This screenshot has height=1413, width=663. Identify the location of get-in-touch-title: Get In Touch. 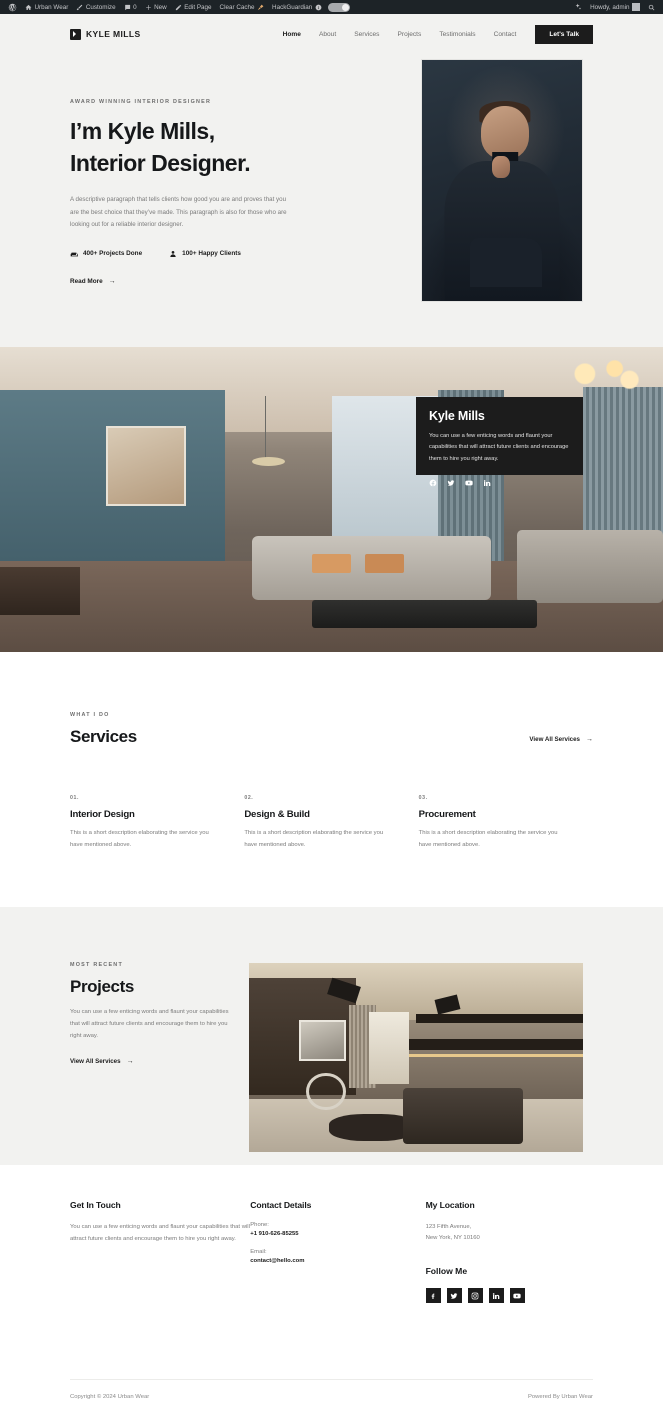
(95, 1205).